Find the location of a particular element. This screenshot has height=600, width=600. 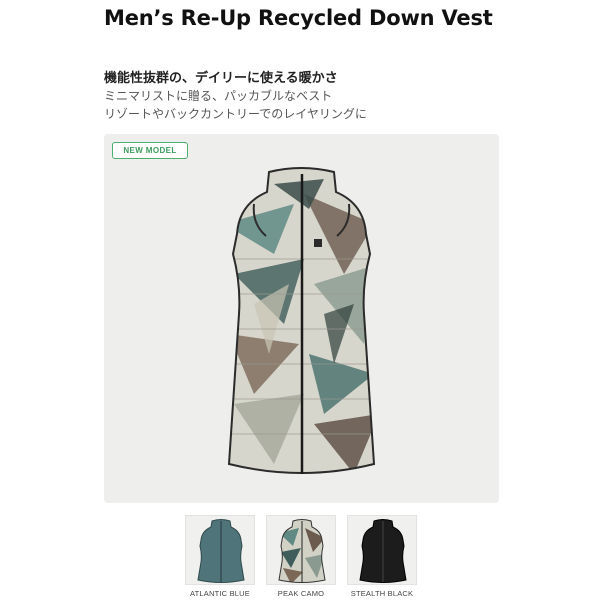

new-model-badge: NEW MODEL is located at coordinates (150, 150).